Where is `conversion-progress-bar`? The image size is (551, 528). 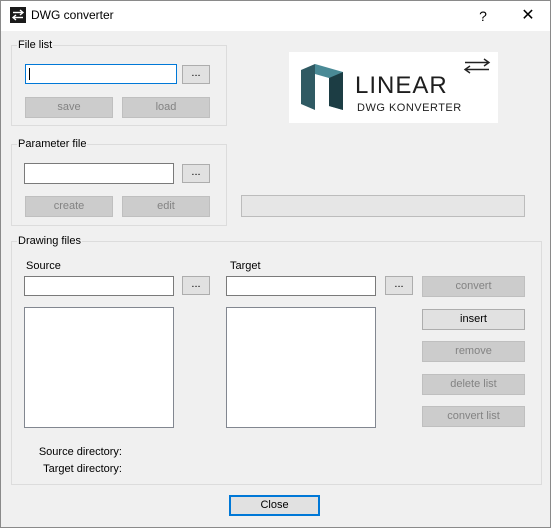 conversion-progress-bar is located at coordinates (383, 206).